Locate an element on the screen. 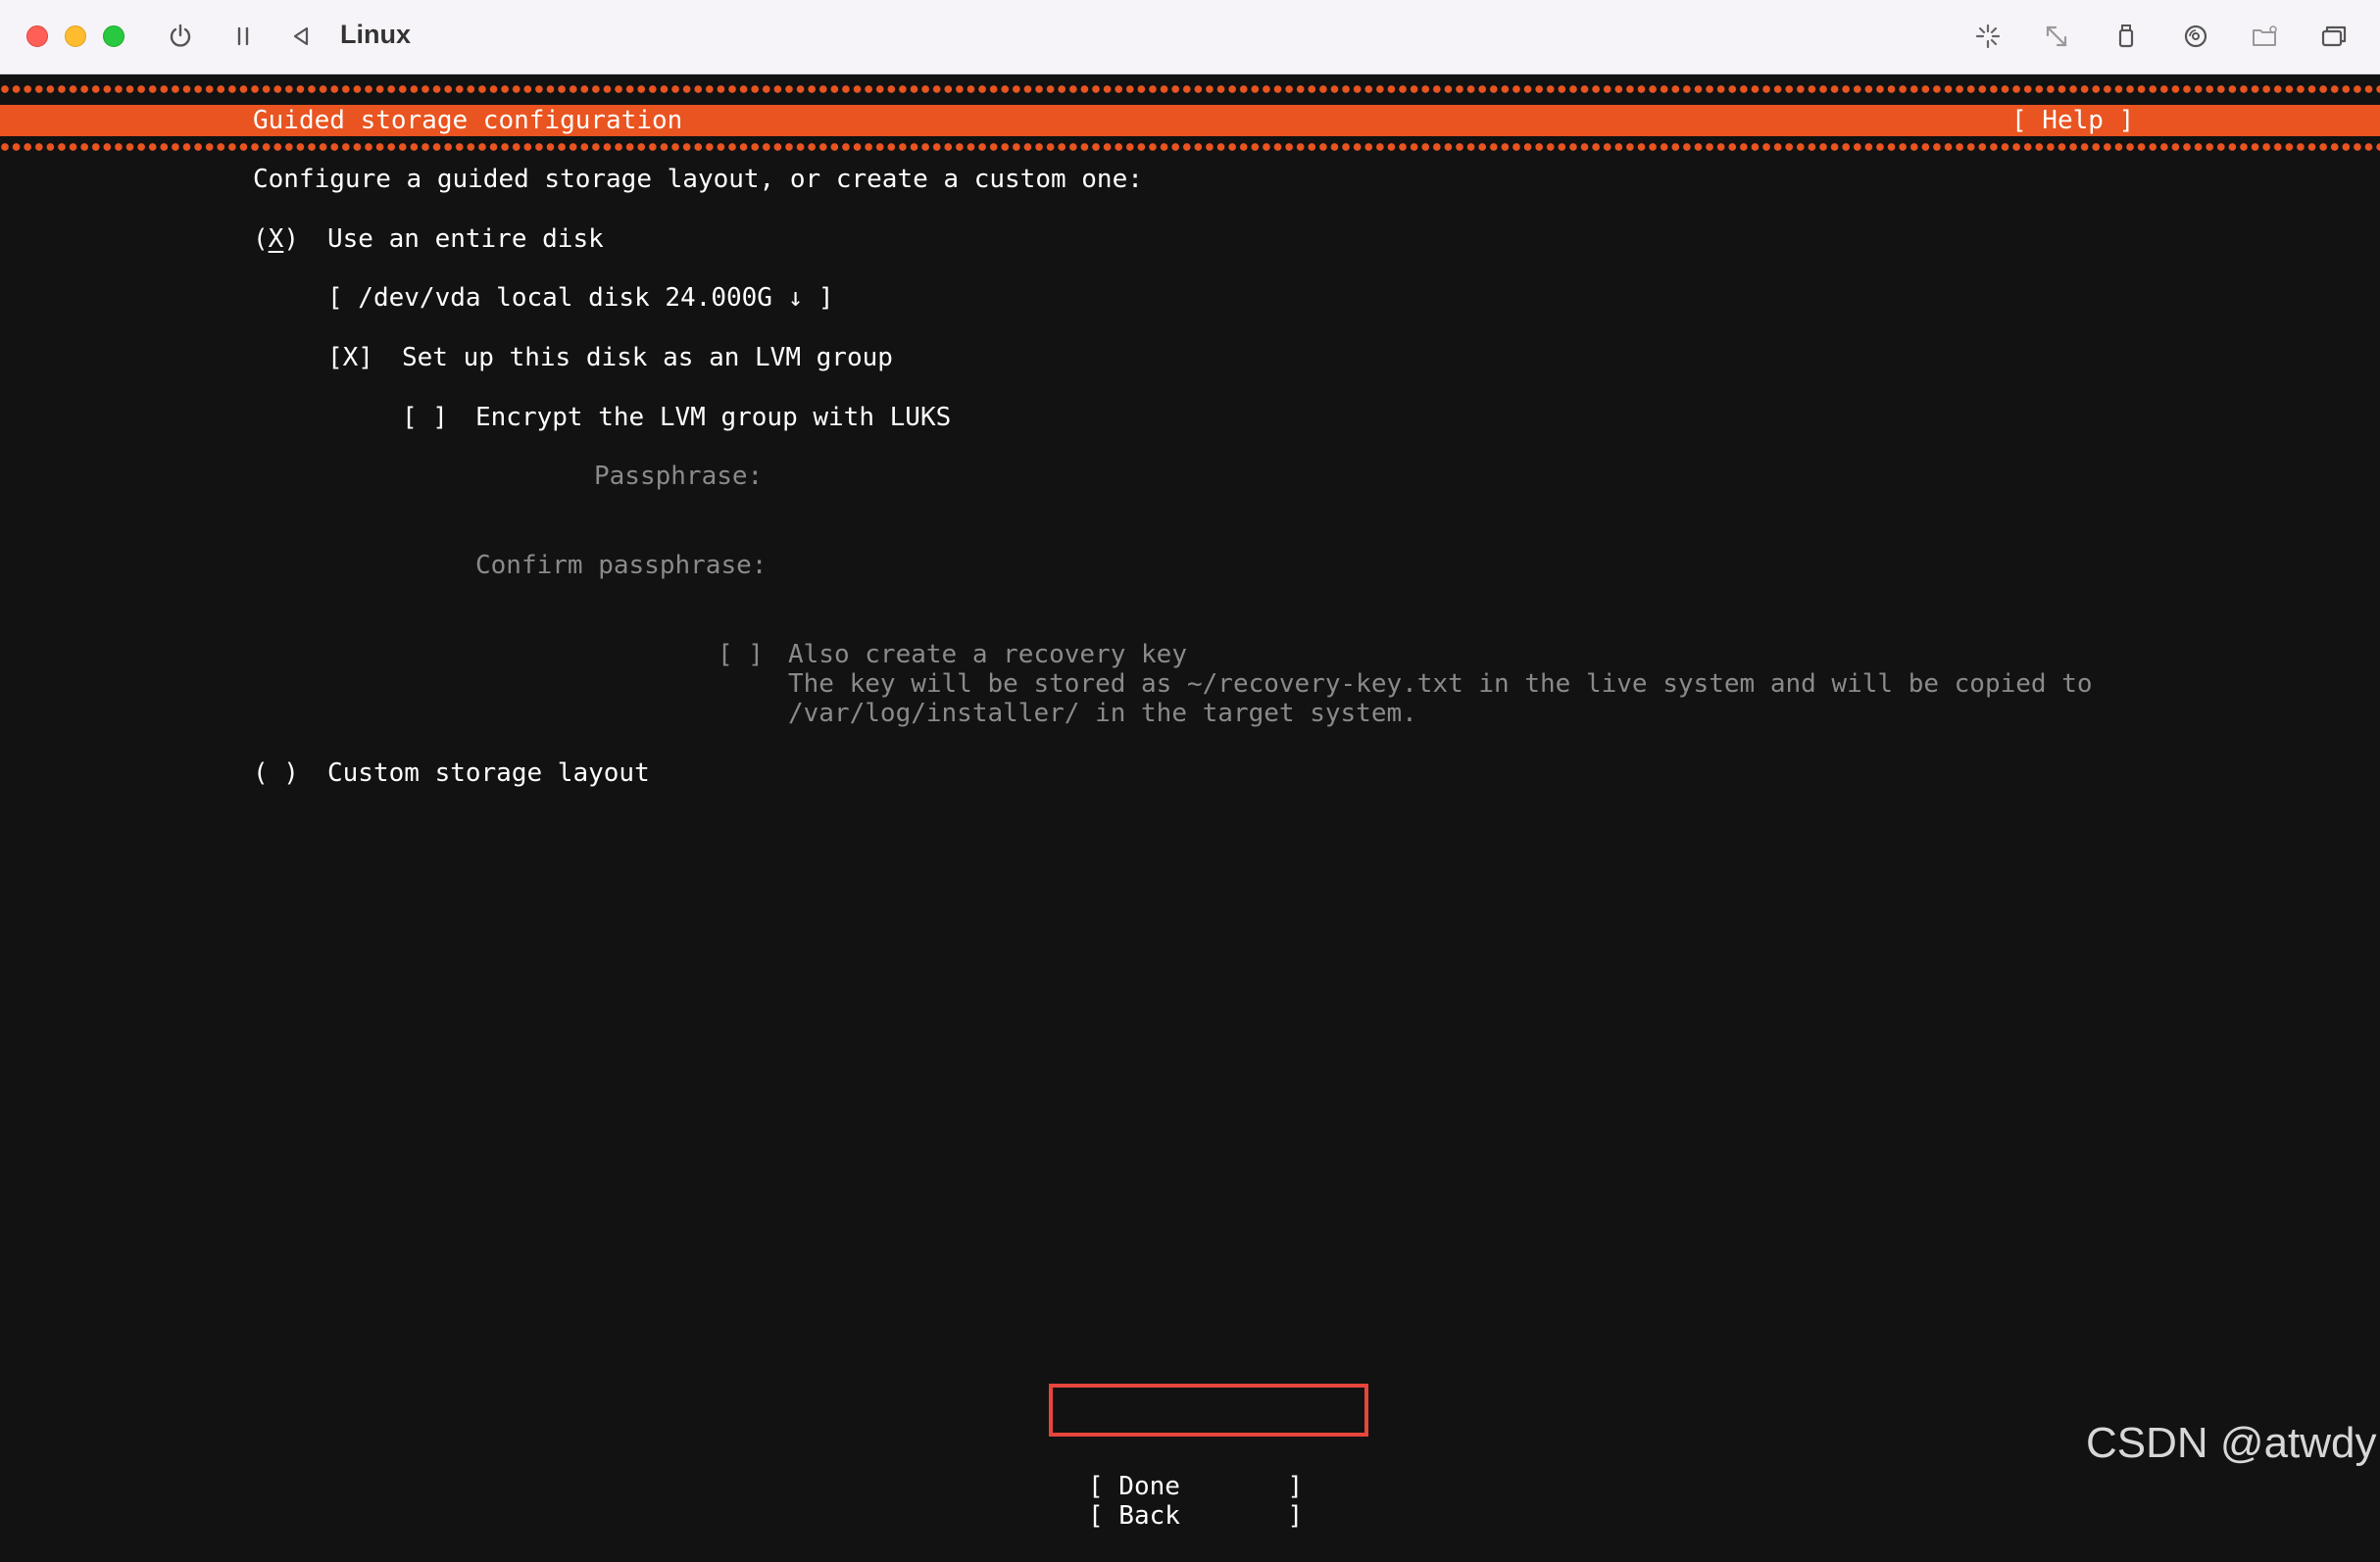 The height and width of the screenshot is (1562, 2380). entire-disk-radio: (X) is located at coordinates (276, 239).